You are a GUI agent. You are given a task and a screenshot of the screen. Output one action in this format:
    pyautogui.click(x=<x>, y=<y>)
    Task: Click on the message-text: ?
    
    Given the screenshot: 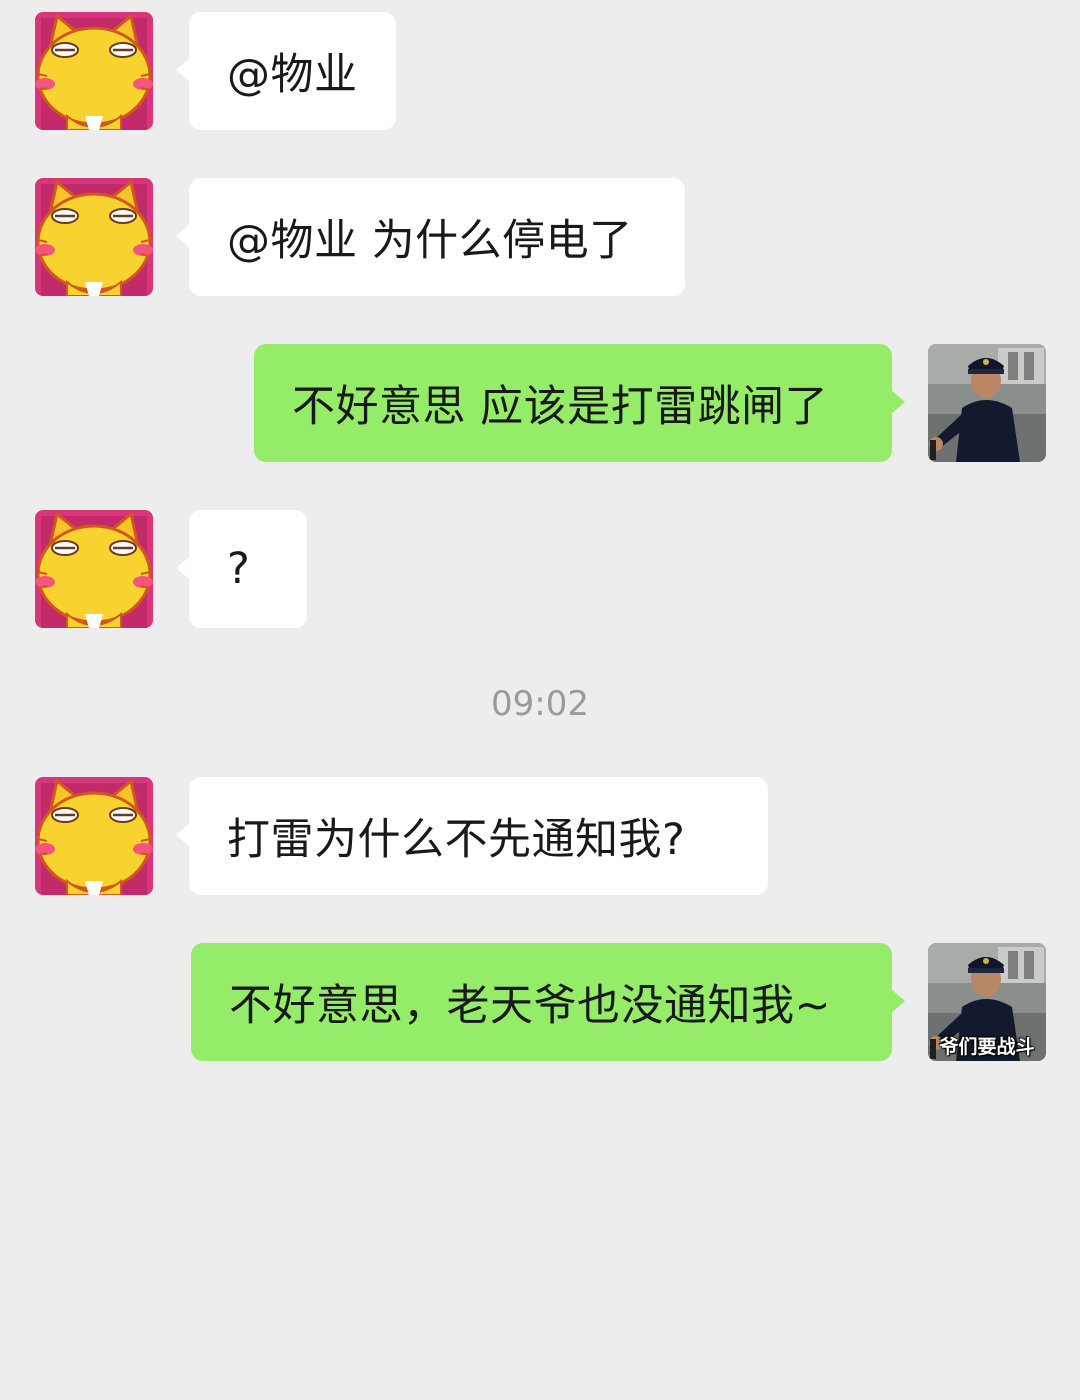 What is the action you would take?
    pyautogui.click(x=239, y=569)
    